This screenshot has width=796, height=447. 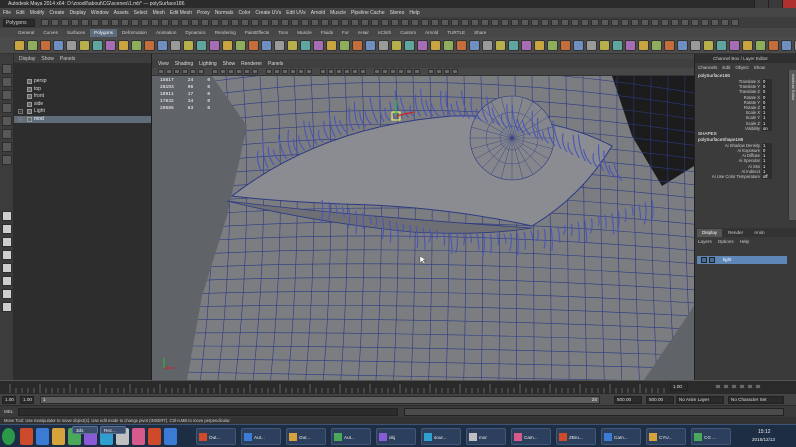 What do you see at coordinates (225, 33) in the screenshot?
I see `shelf-tab-rendering: Rendering` at bounding box center [225, 33].